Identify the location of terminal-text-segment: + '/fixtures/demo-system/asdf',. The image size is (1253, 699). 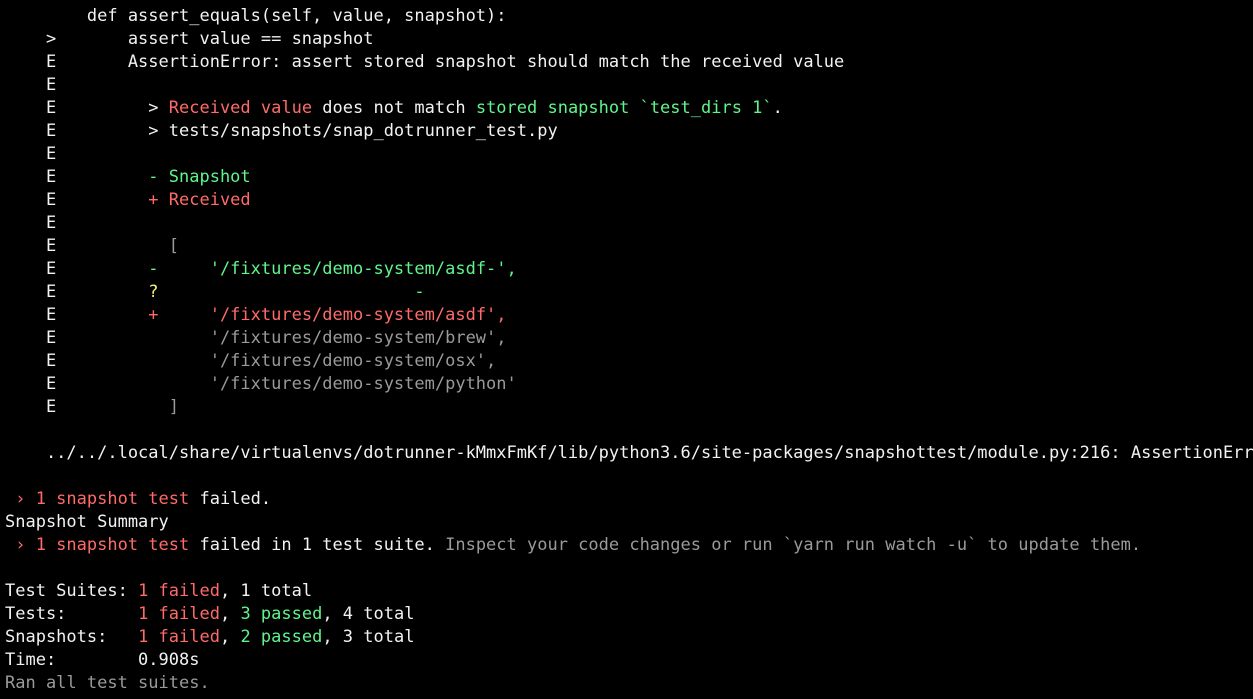
(327, 315).